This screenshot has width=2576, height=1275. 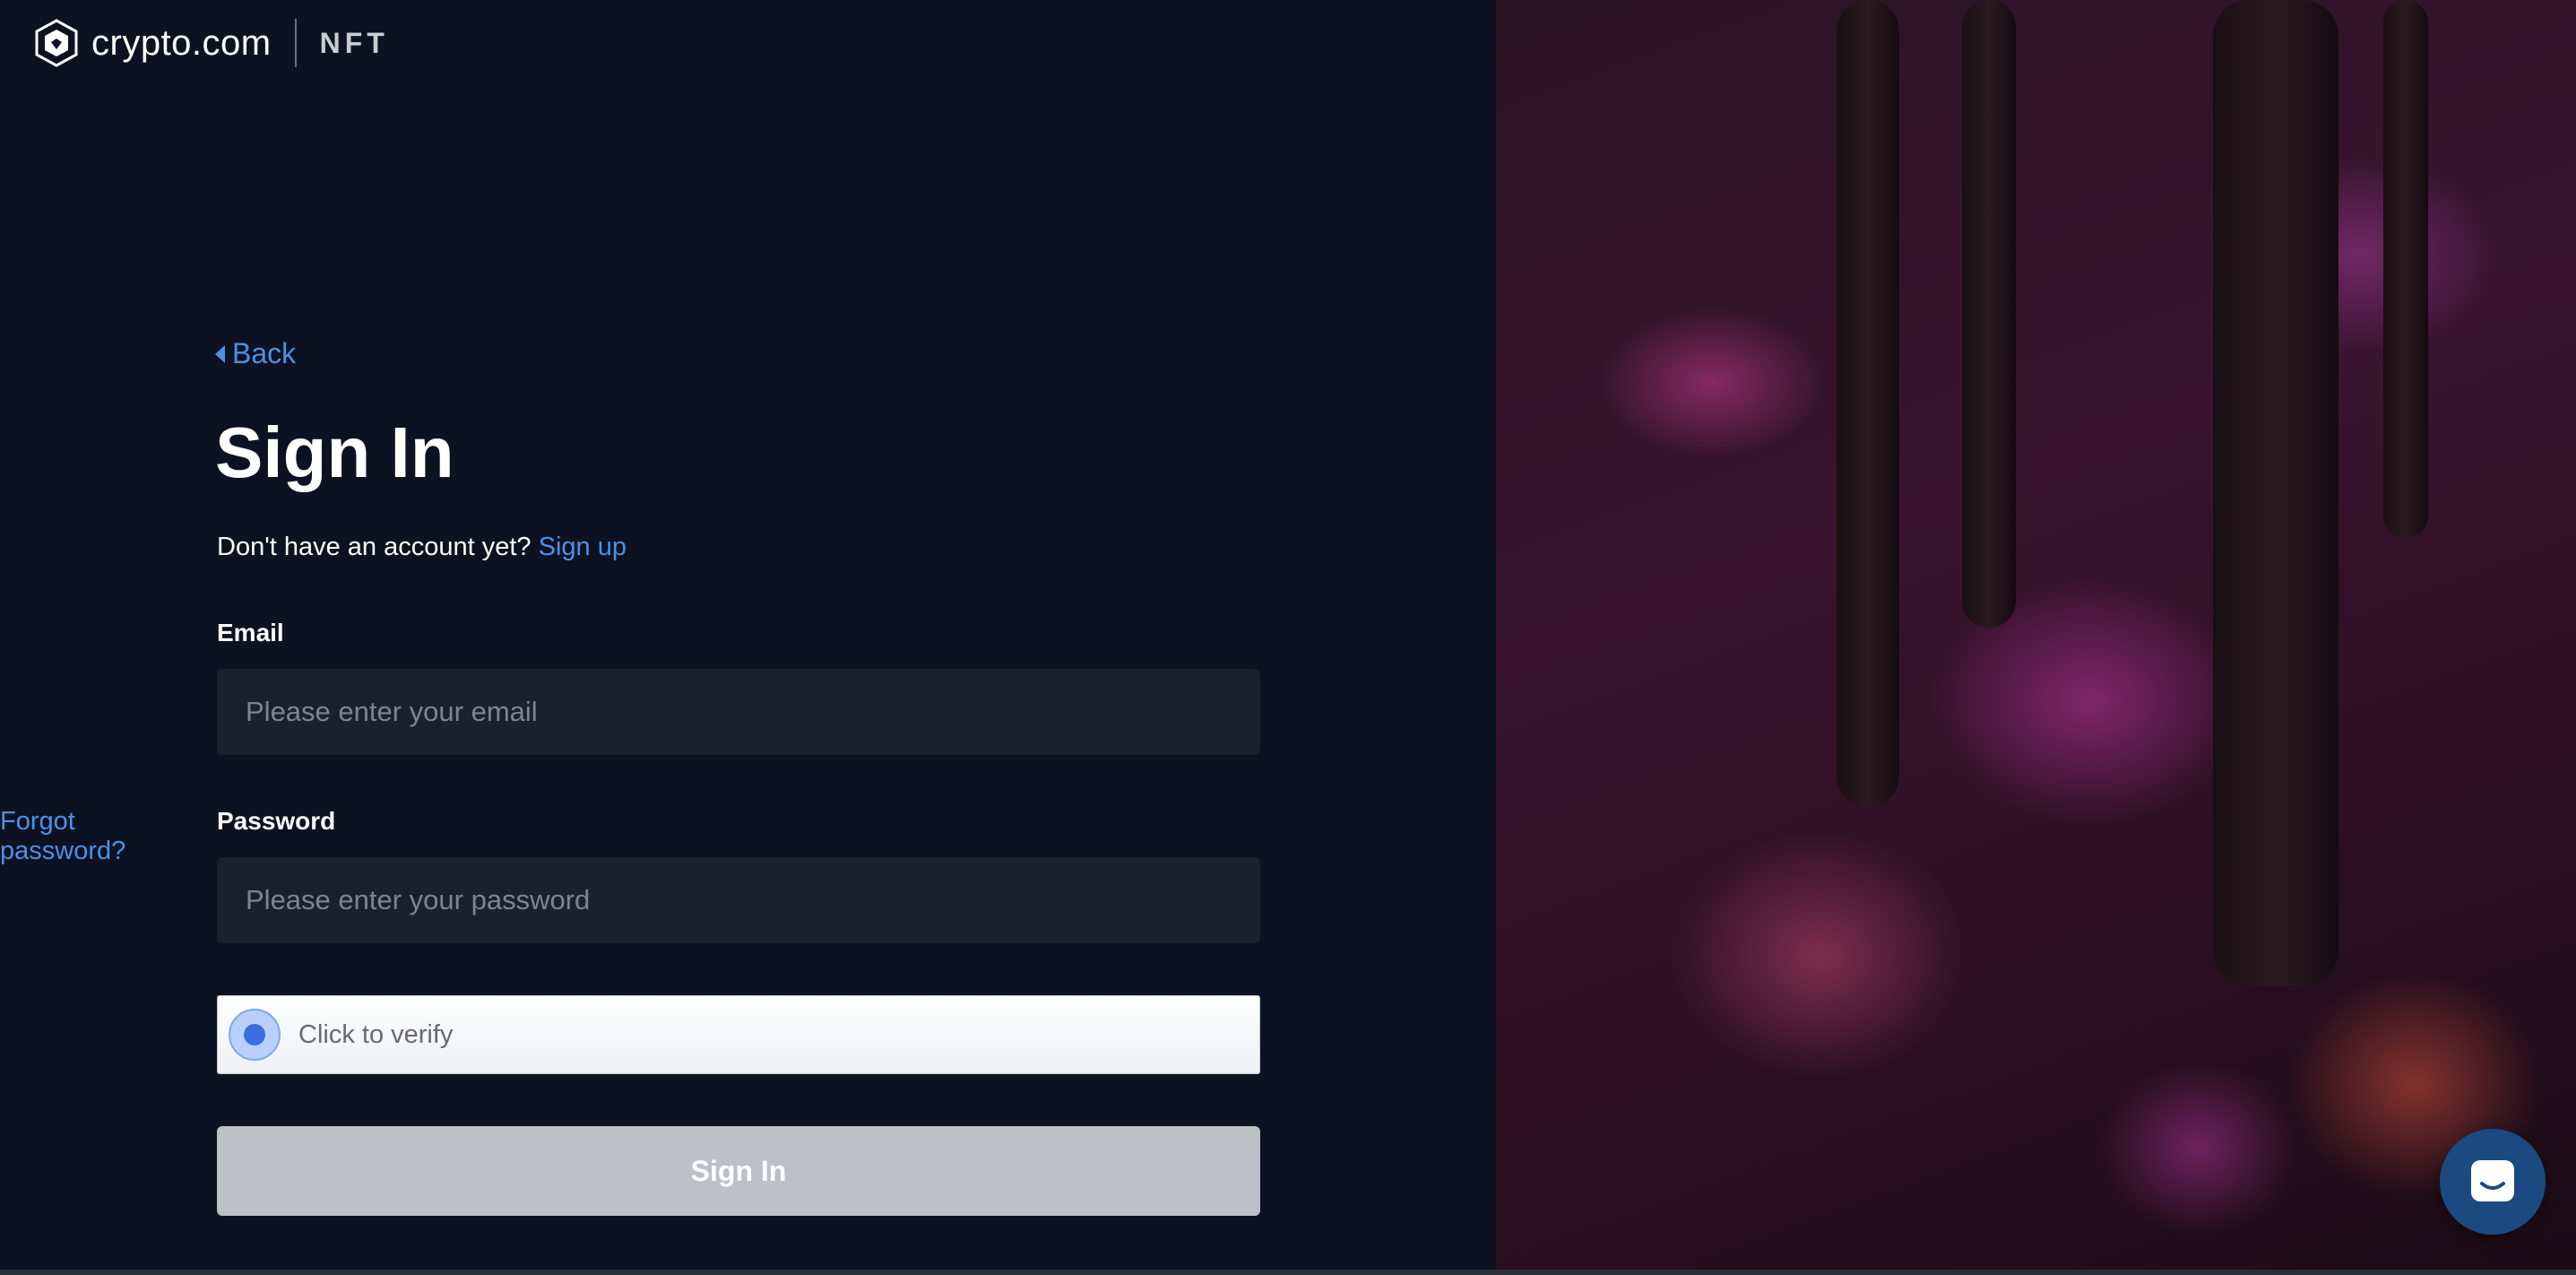 What do you see at coordinates (250, 632) in the screenshot?
I see `email-label: Email` at bounding box center [250, 632].